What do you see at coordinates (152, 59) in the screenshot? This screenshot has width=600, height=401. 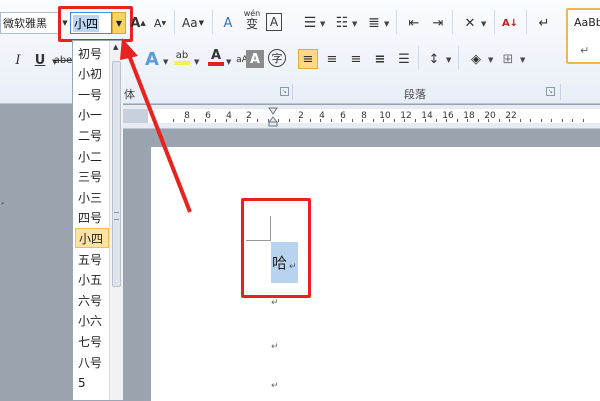 I see `text-effect-button: A` at bounding box center [152, 59].